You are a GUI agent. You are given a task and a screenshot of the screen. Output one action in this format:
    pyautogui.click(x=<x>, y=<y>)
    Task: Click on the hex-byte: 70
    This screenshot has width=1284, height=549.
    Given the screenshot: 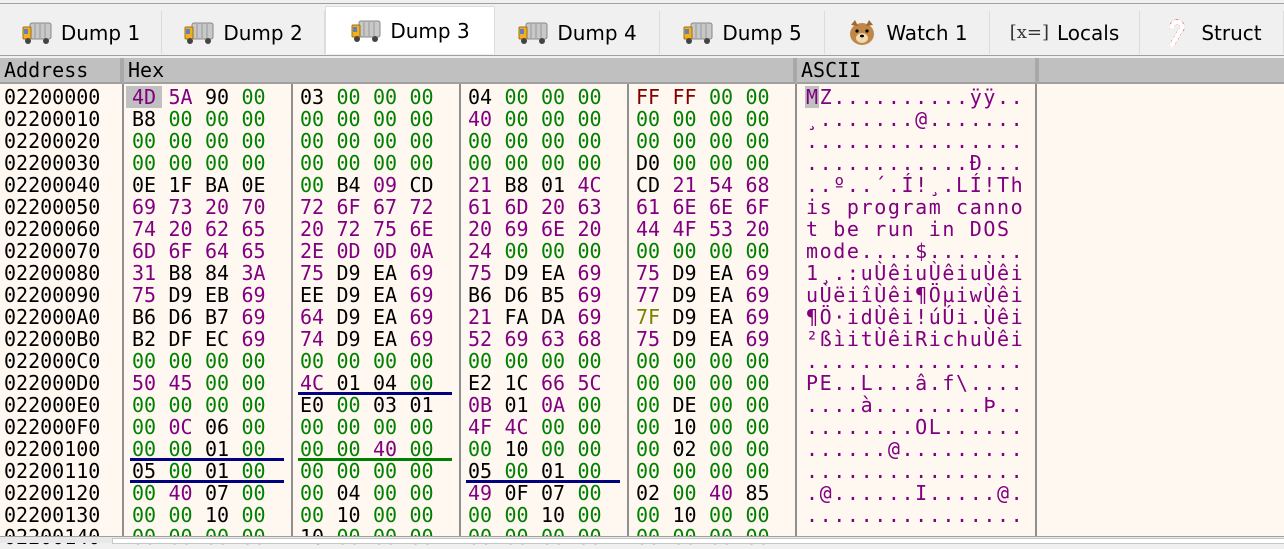 What is the action you would take?
    pyautogui.click(x=257, y=207)
    